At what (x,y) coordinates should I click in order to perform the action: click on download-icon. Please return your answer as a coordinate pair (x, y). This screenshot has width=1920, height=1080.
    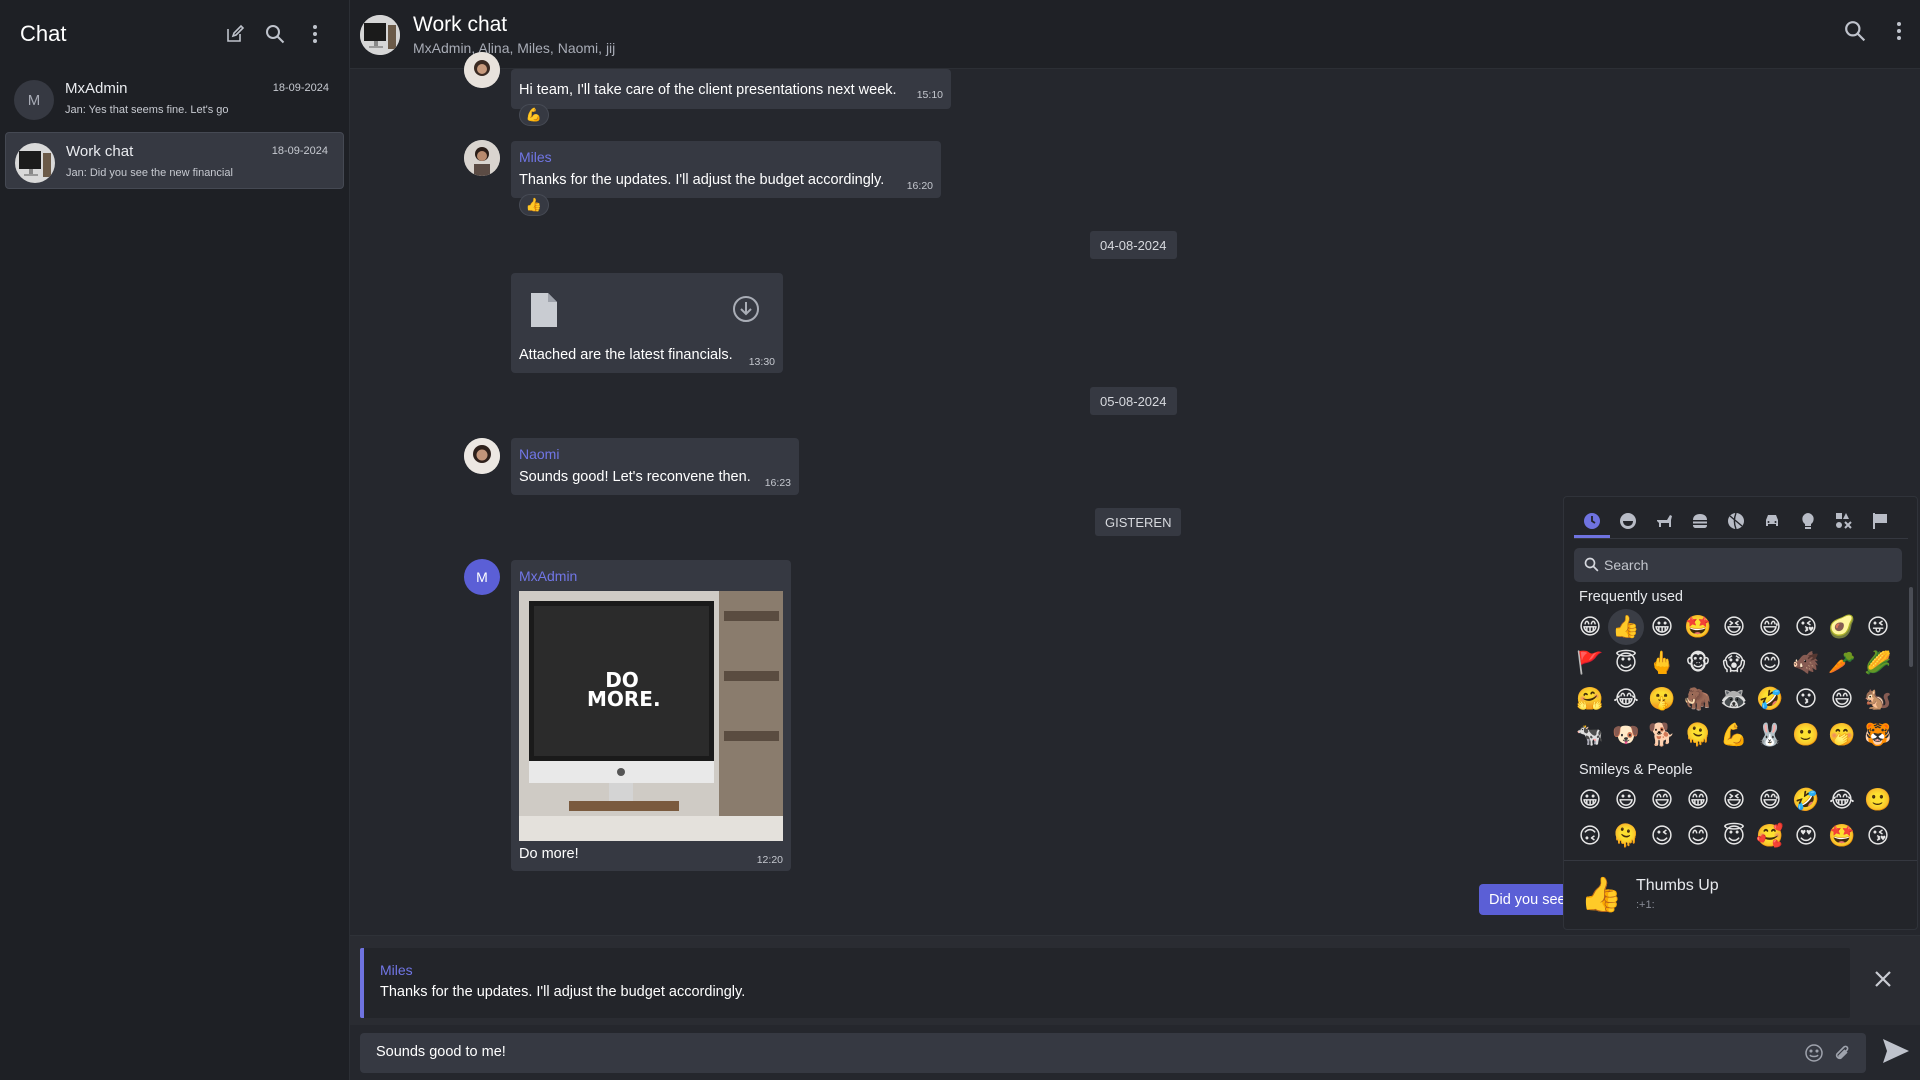
    Looking at the image, I should click on (746, 311).